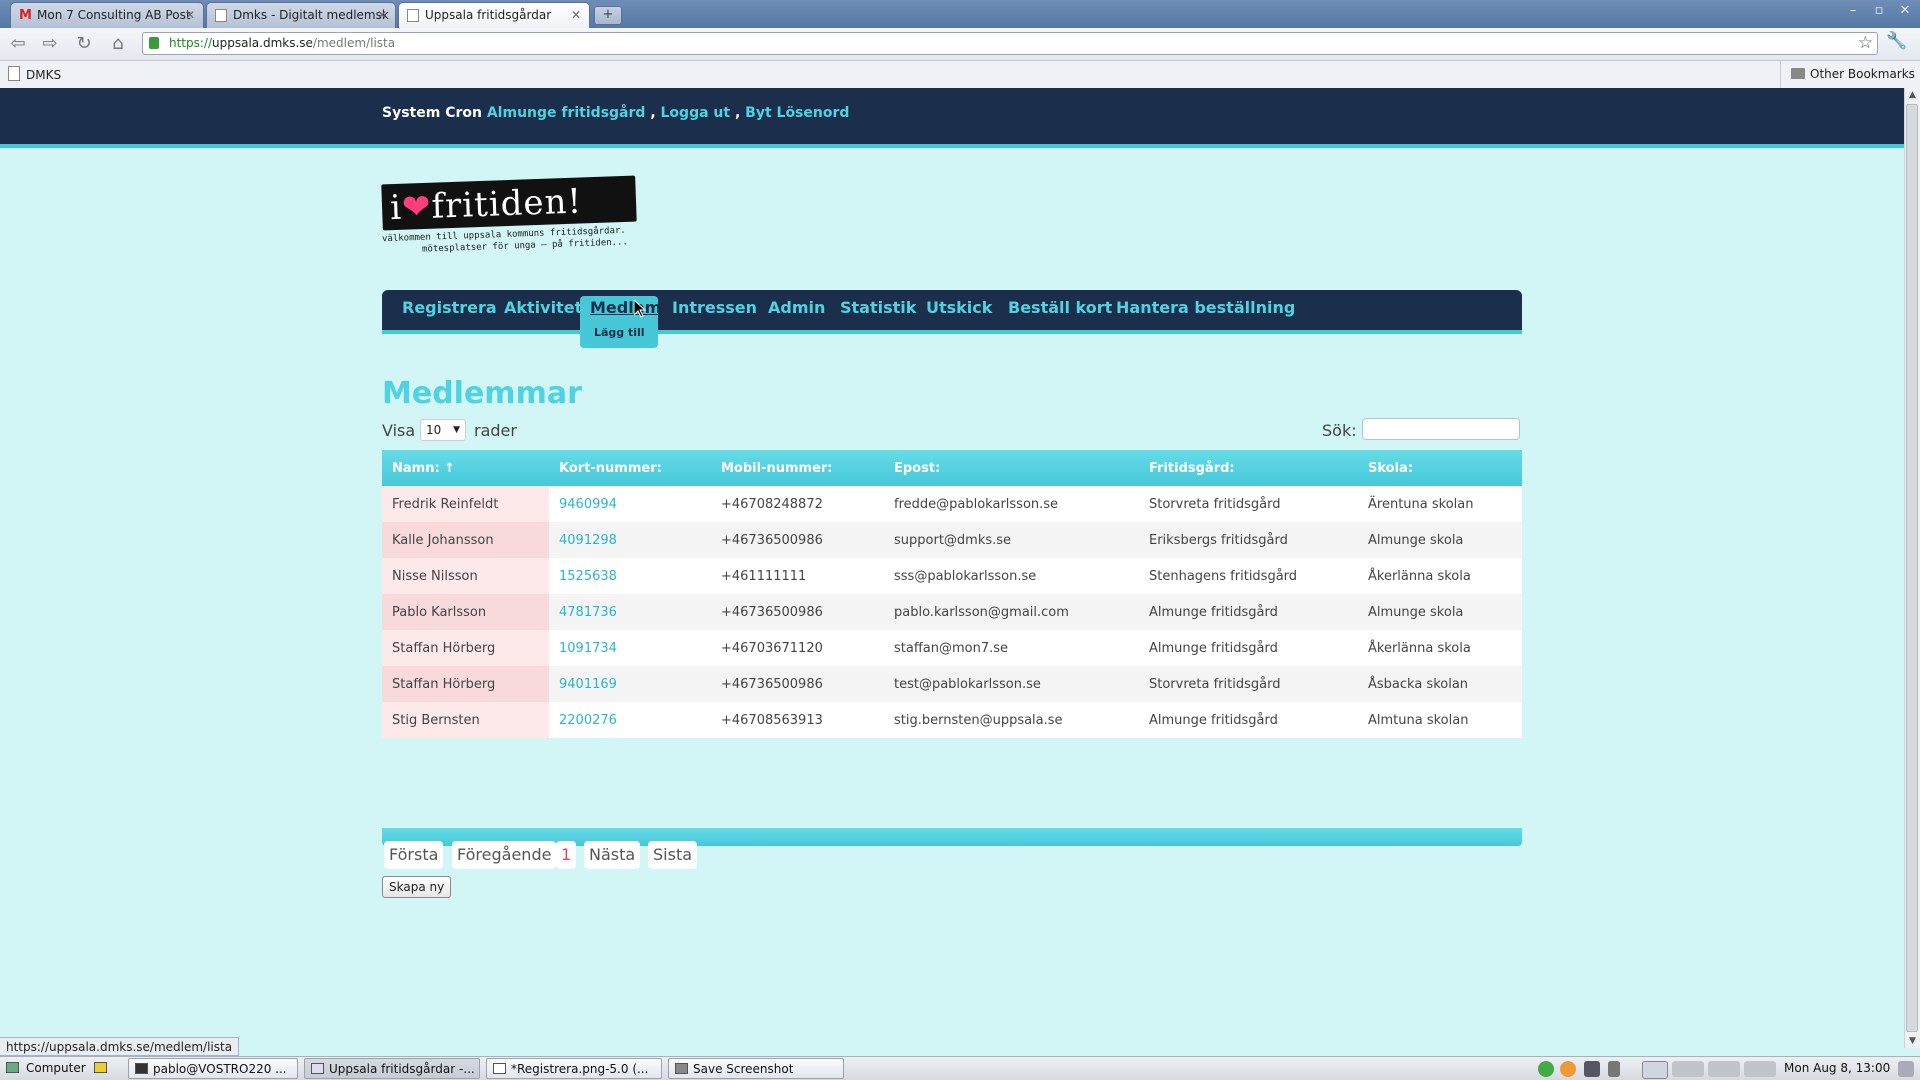  What do you see at coordinates (84, 44) in the screenshot?
I see `reload-icon: ↻` at bounding box center [84, 44].